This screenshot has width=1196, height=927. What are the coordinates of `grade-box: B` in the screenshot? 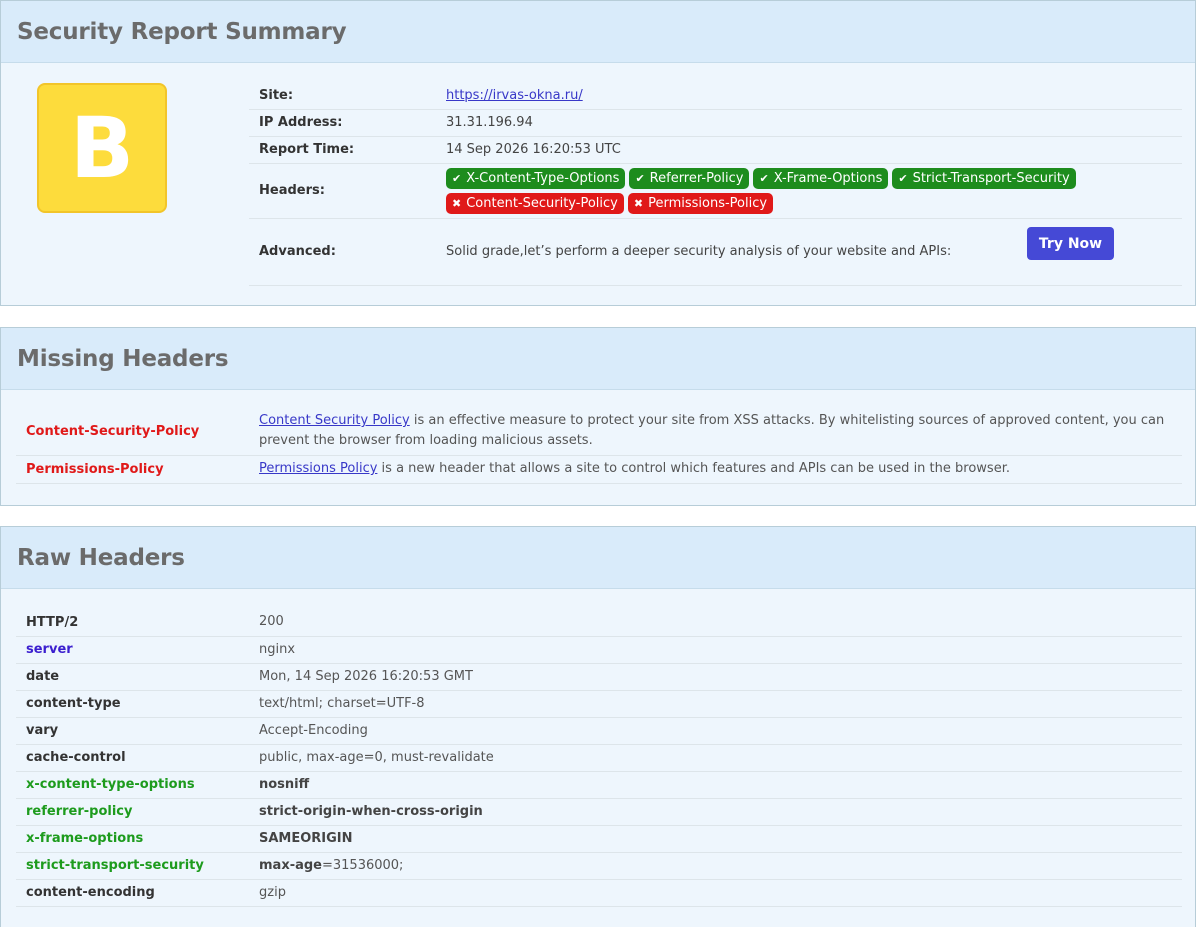 It's located at (102, 148).